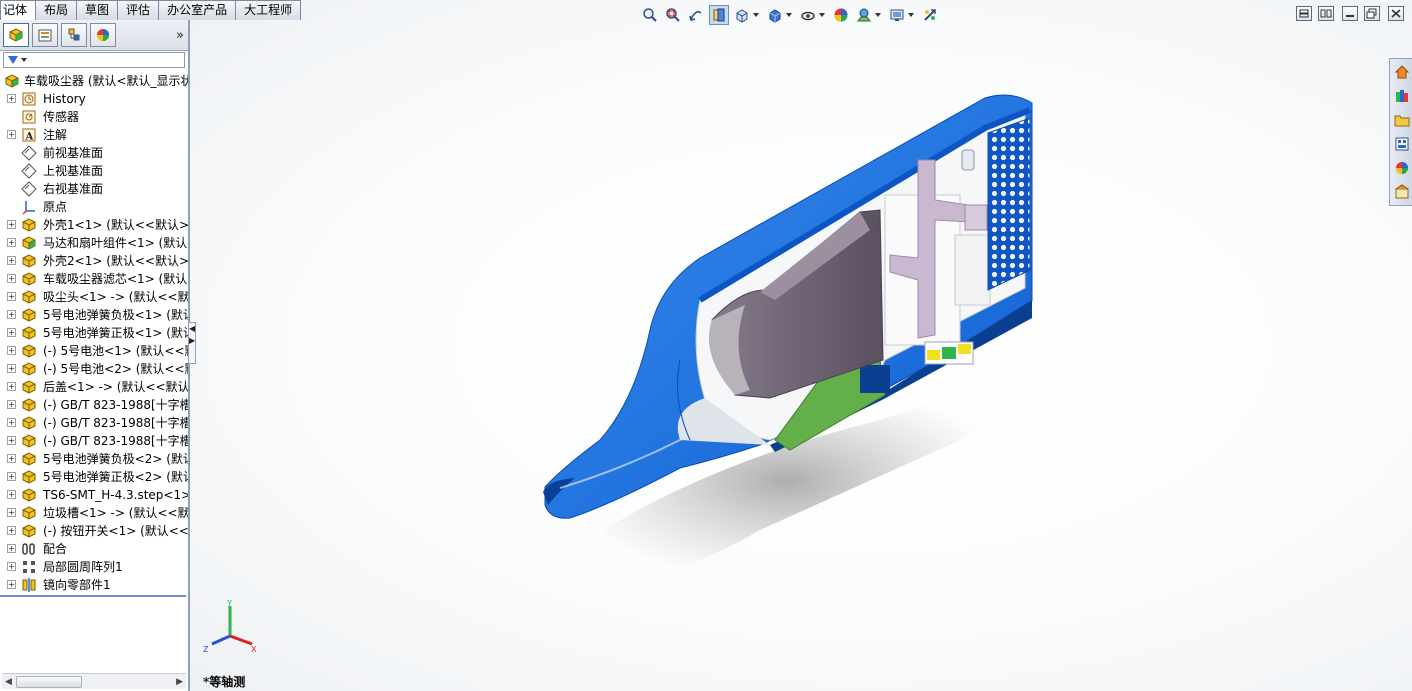 This screenshot has height=691, width=1412. Describe the element at coordinates (179, 682) in the screenshot. I see `scroll-right-icon: ▶` at that location.